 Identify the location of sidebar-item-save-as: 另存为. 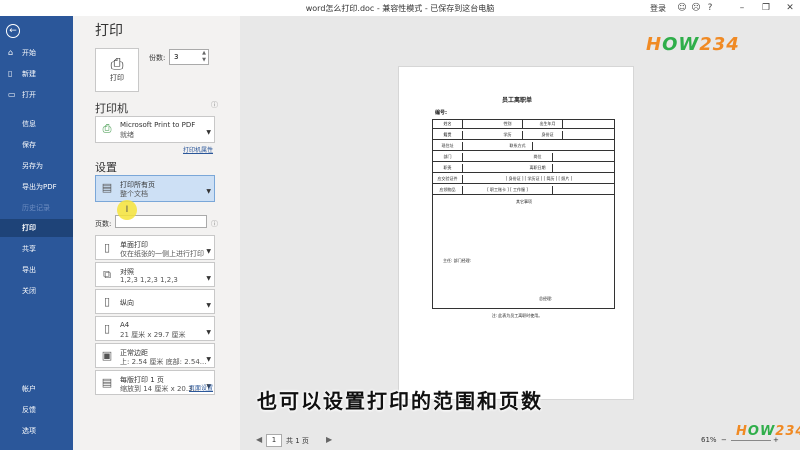
(36, 166).